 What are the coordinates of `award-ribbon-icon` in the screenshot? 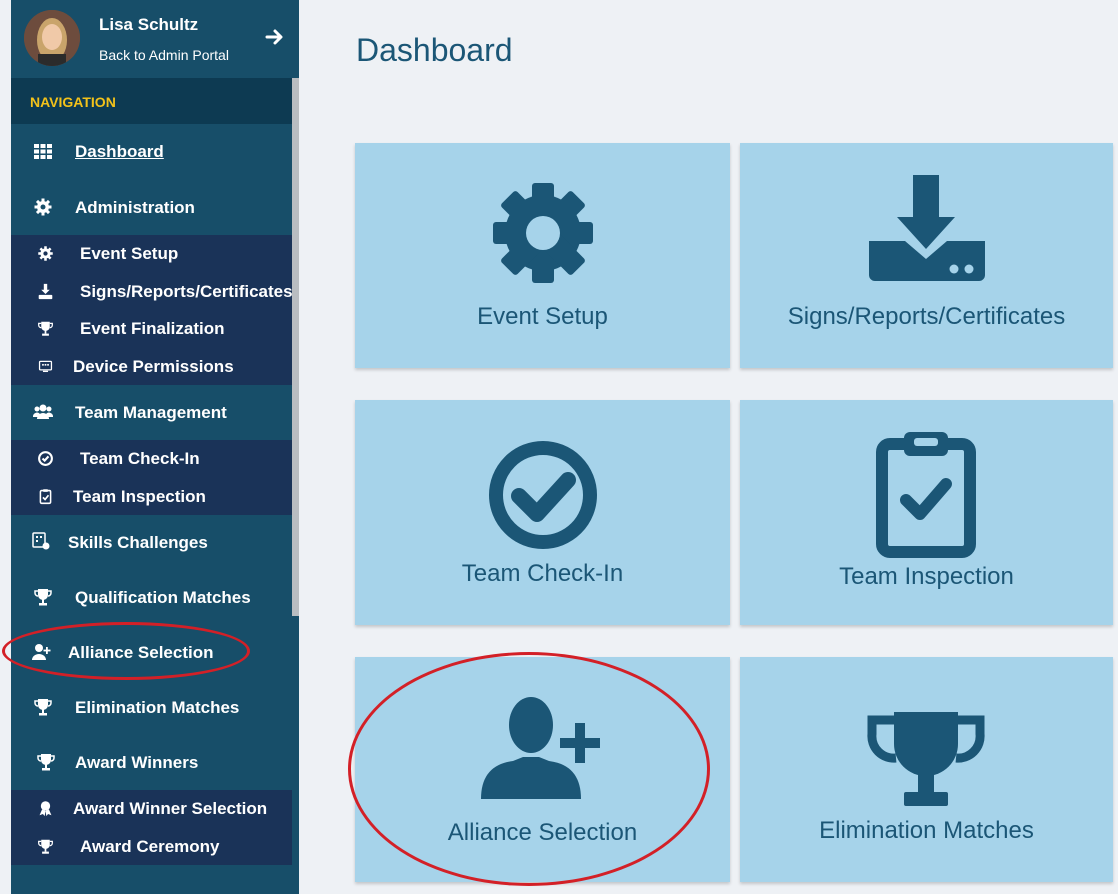 It's located at (45, 809).